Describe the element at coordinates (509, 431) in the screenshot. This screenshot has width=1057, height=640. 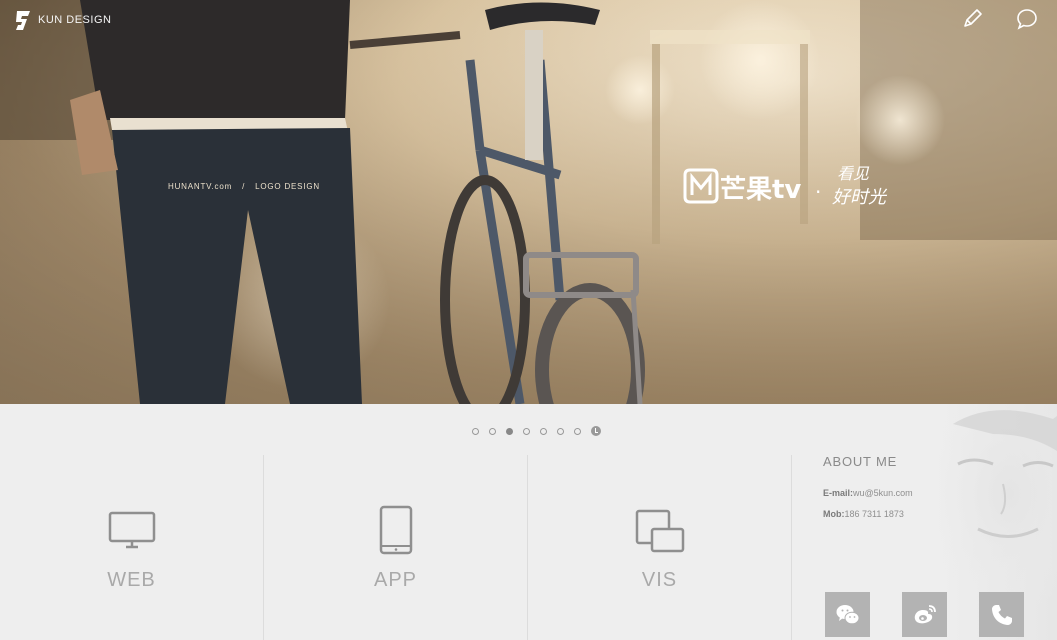
I see `slide-dot-active` at that location.